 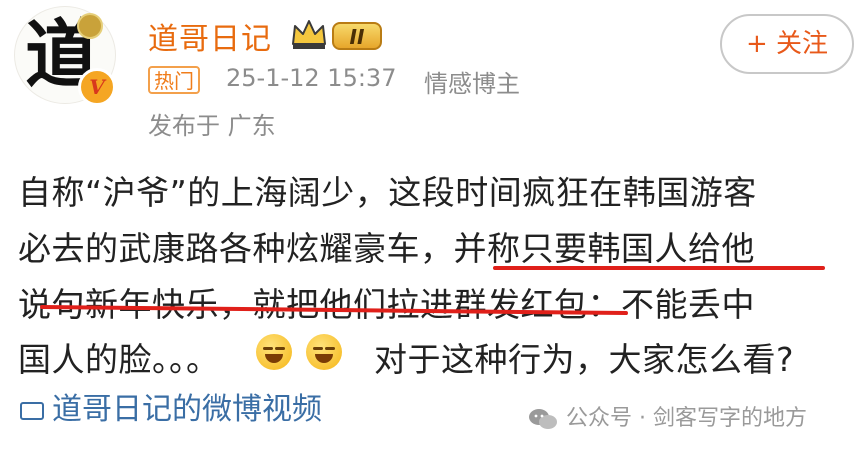 I want to click on crown-icon, so click(x=309, y=34).